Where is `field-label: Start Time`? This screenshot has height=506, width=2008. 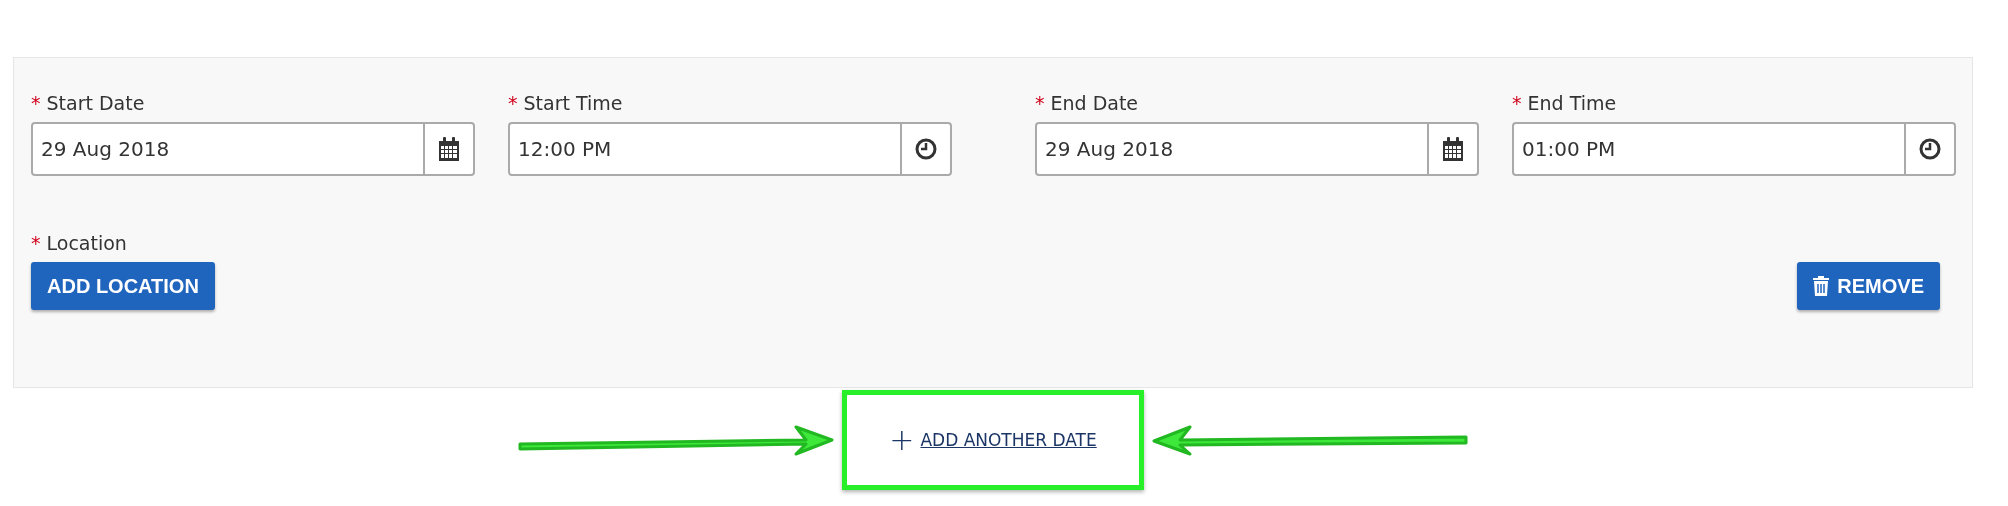
field-label: Start Time is located at coordinates (573, 103).